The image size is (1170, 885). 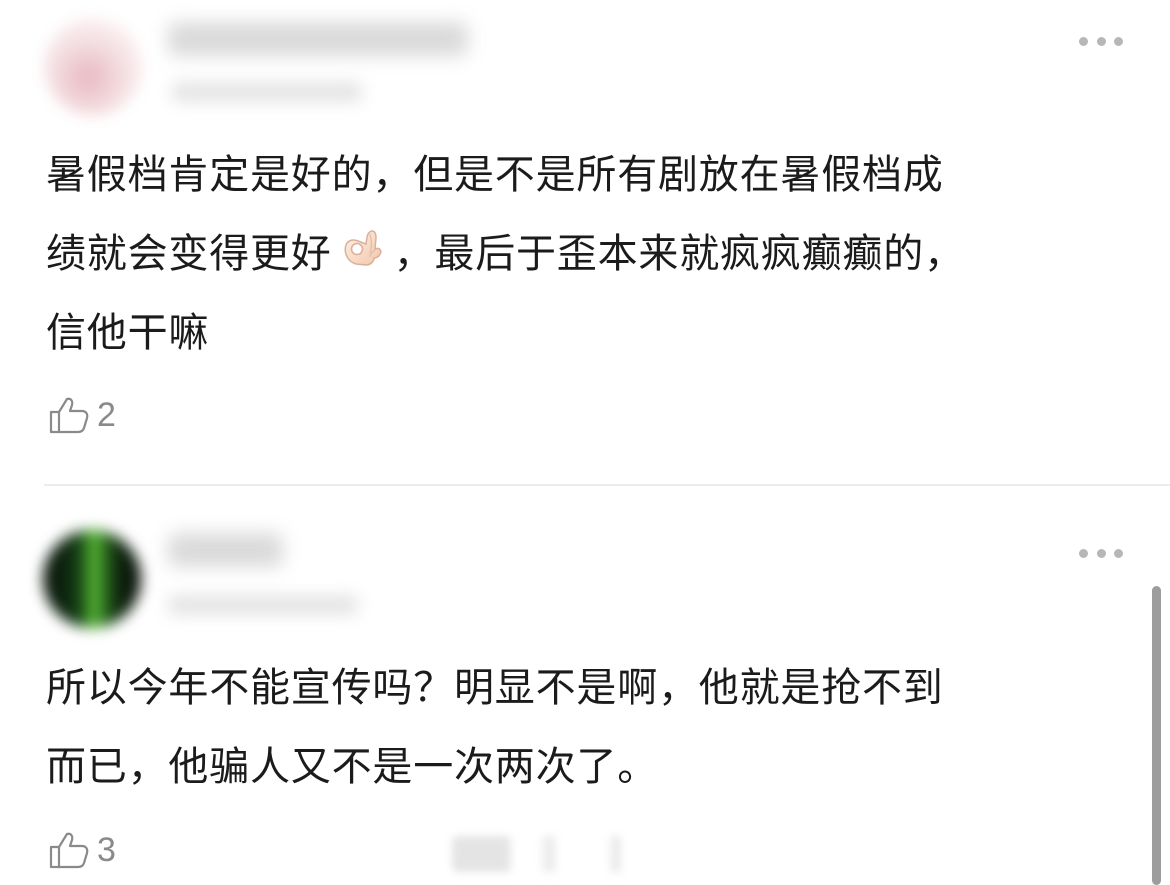 What do you see at coordinates (583, 854) in the screenshot?
I see `platform-watermark` at bounding box center [583, 854].